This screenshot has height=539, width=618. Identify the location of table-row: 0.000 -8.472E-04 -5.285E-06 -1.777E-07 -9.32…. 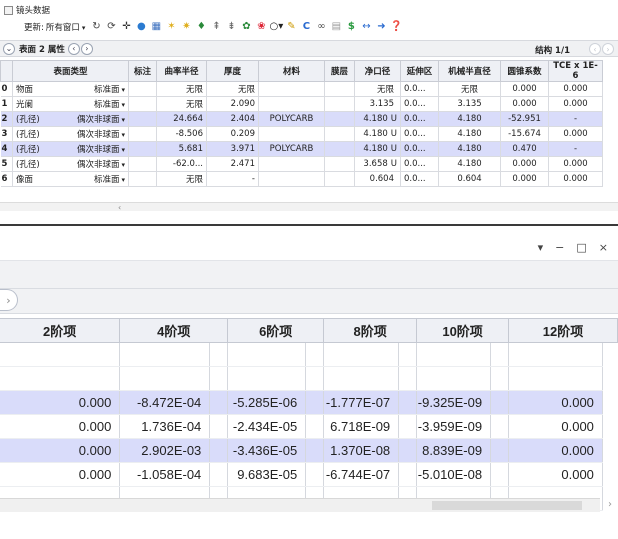
(309, 402).